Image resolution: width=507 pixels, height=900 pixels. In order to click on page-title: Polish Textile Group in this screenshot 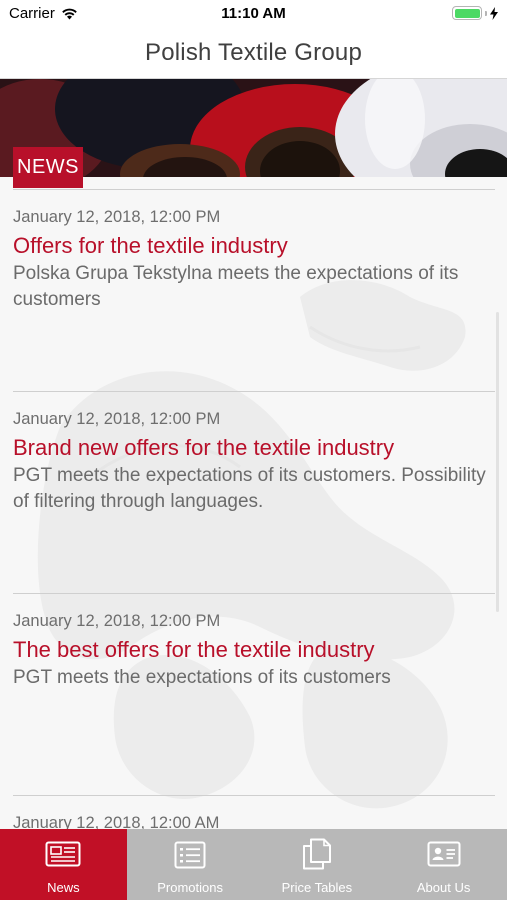, I will do `click(253, 52)`.